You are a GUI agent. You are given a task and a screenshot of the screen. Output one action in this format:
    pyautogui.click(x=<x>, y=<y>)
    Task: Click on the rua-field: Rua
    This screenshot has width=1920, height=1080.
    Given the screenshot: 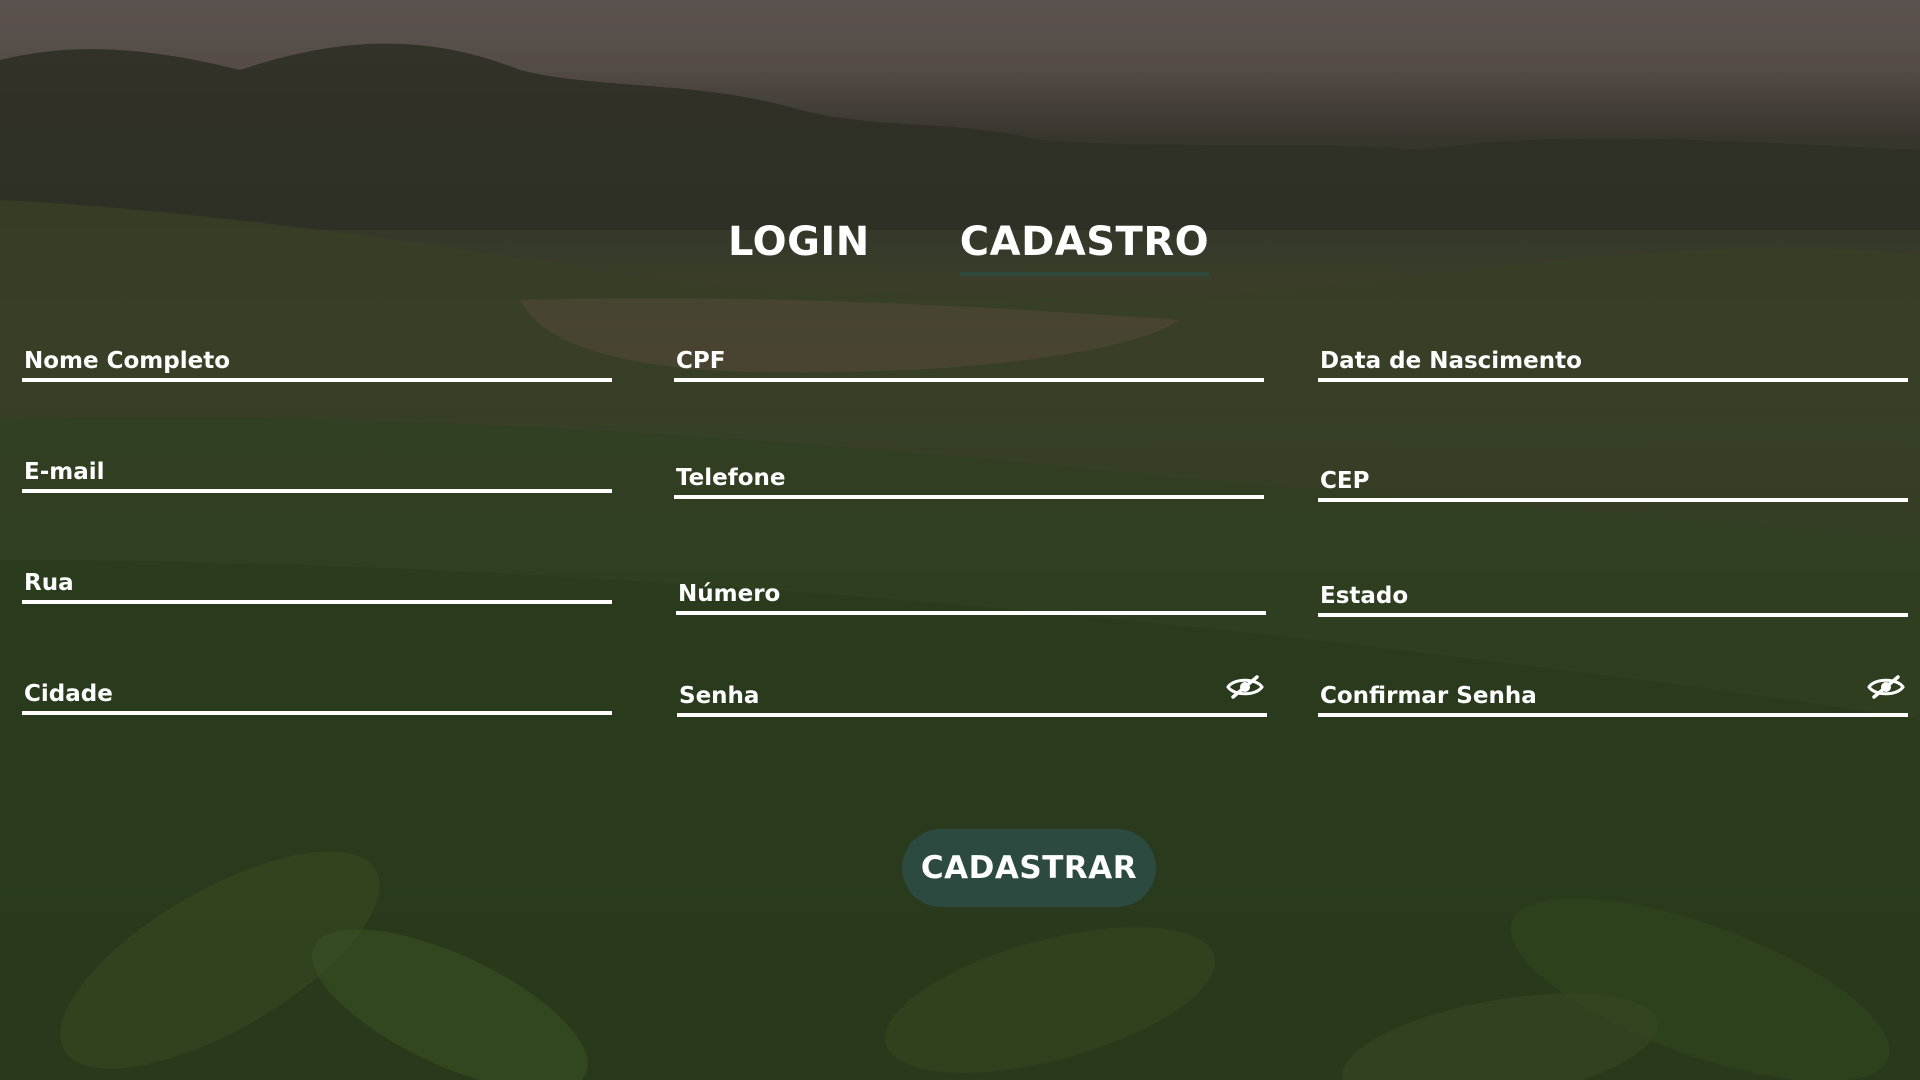 What is the action you would take?
    pyautogui.click(x=317, y=585)
    